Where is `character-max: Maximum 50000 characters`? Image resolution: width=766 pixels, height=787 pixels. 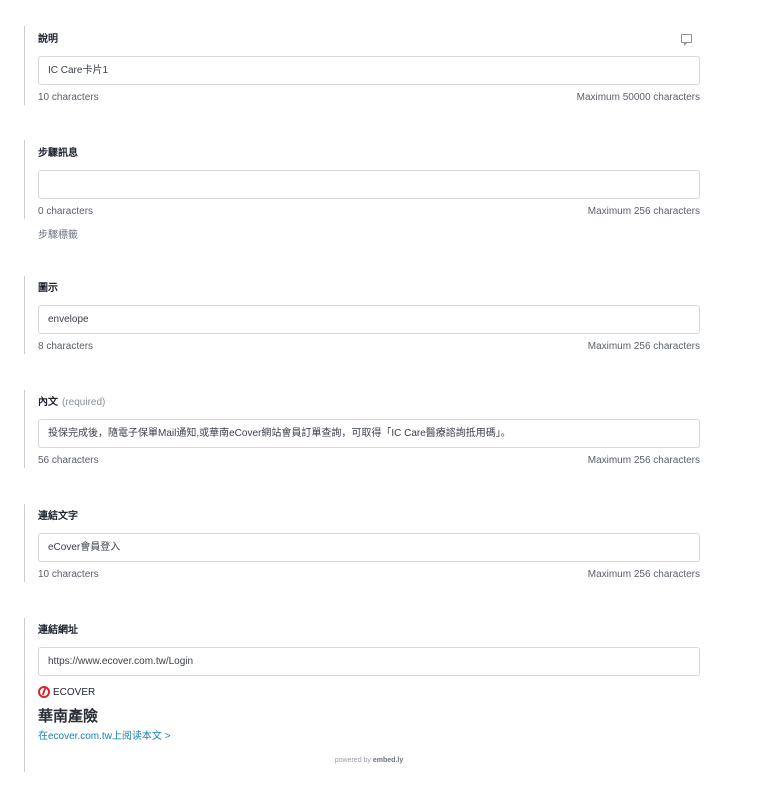
character-max: Maximum 50000 characters is located at coordinates (638, 97).